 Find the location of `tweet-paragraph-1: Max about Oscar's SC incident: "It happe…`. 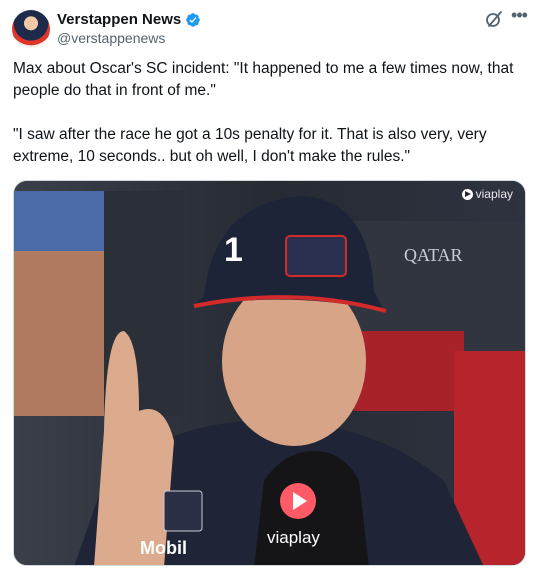

tweet-paragraph-1: Max about Oscar's SC incident: "It happe… is located at coordinates (263, 79).